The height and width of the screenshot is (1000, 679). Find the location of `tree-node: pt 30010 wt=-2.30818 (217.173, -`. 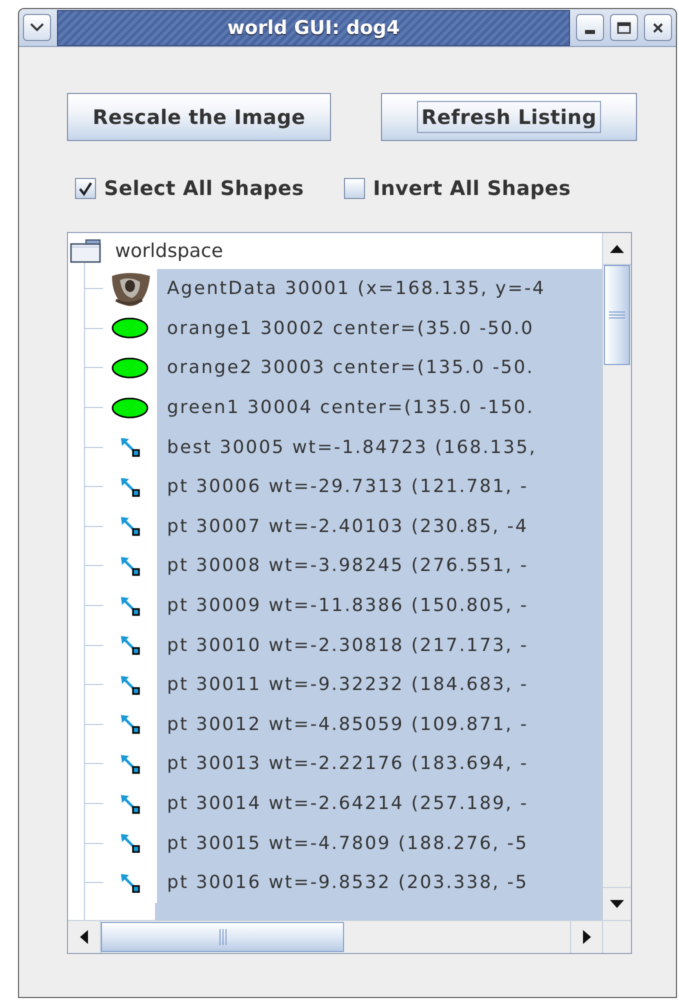

tree-node: pt 30010 wt=-2.30818 (217.173, - is located at coordinates (379, 645).